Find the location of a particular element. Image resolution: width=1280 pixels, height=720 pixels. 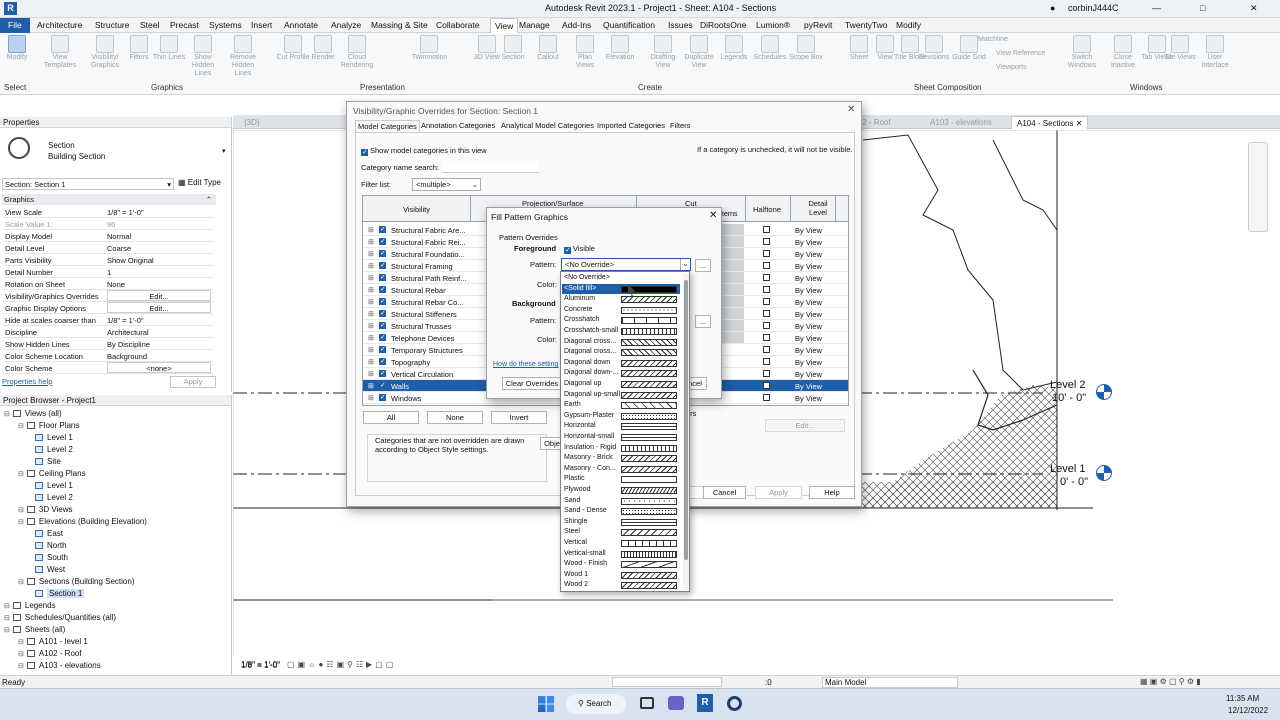

ribbon-remove-hidden-lines-button: Remove Hidden Lines is located at coordinates (243, 56).